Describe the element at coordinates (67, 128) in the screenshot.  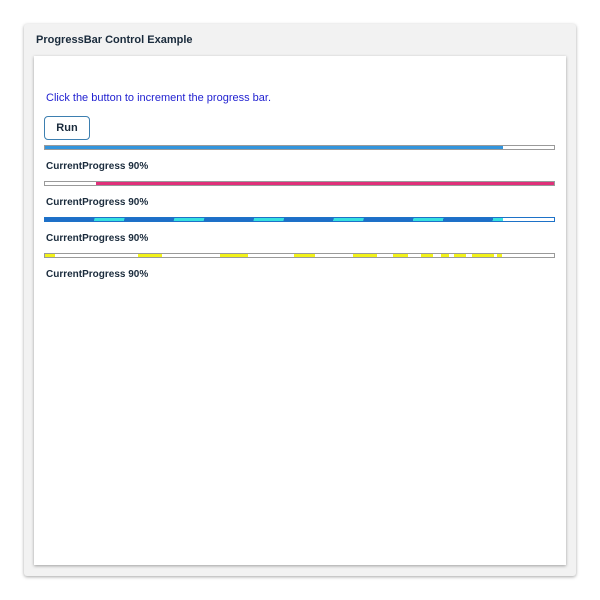
I see `run-button: Run` at that location.